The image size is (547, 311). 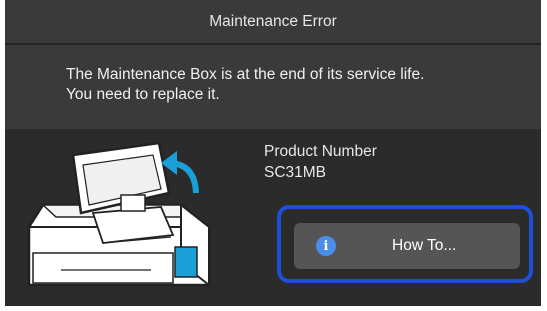 What do you see at coordinates (326, 246) in the screenshot?
I see `info-icon: i` at bounding box center [326, 246].